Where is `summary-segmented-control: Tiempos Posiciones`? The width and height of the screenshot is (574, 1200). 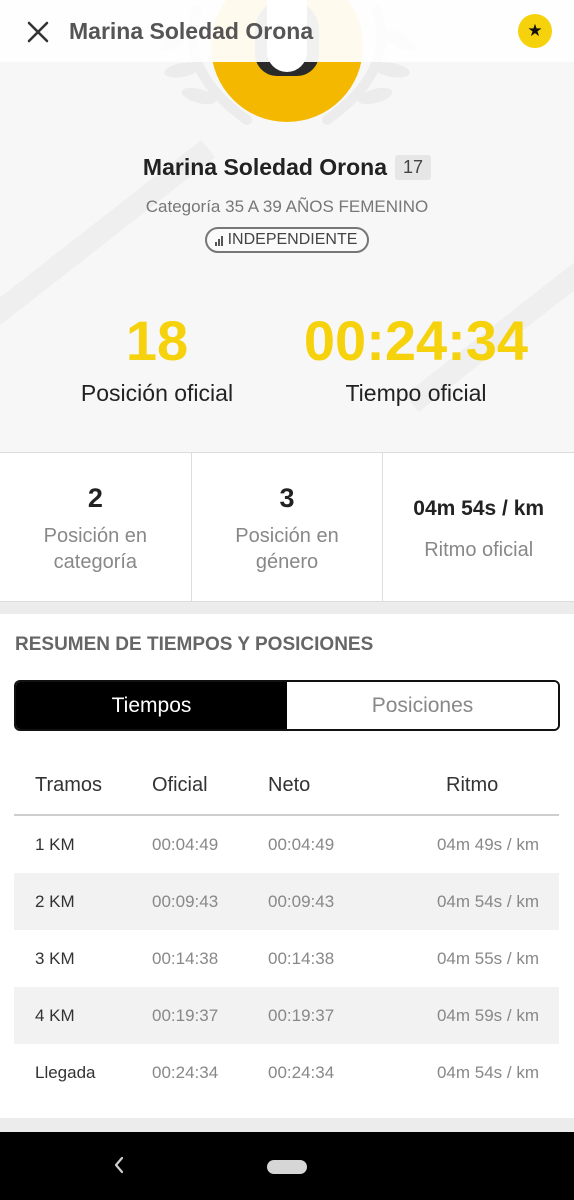 summary-segmented-control: Tiempos Posiciones is located at coordinates (287, 705).